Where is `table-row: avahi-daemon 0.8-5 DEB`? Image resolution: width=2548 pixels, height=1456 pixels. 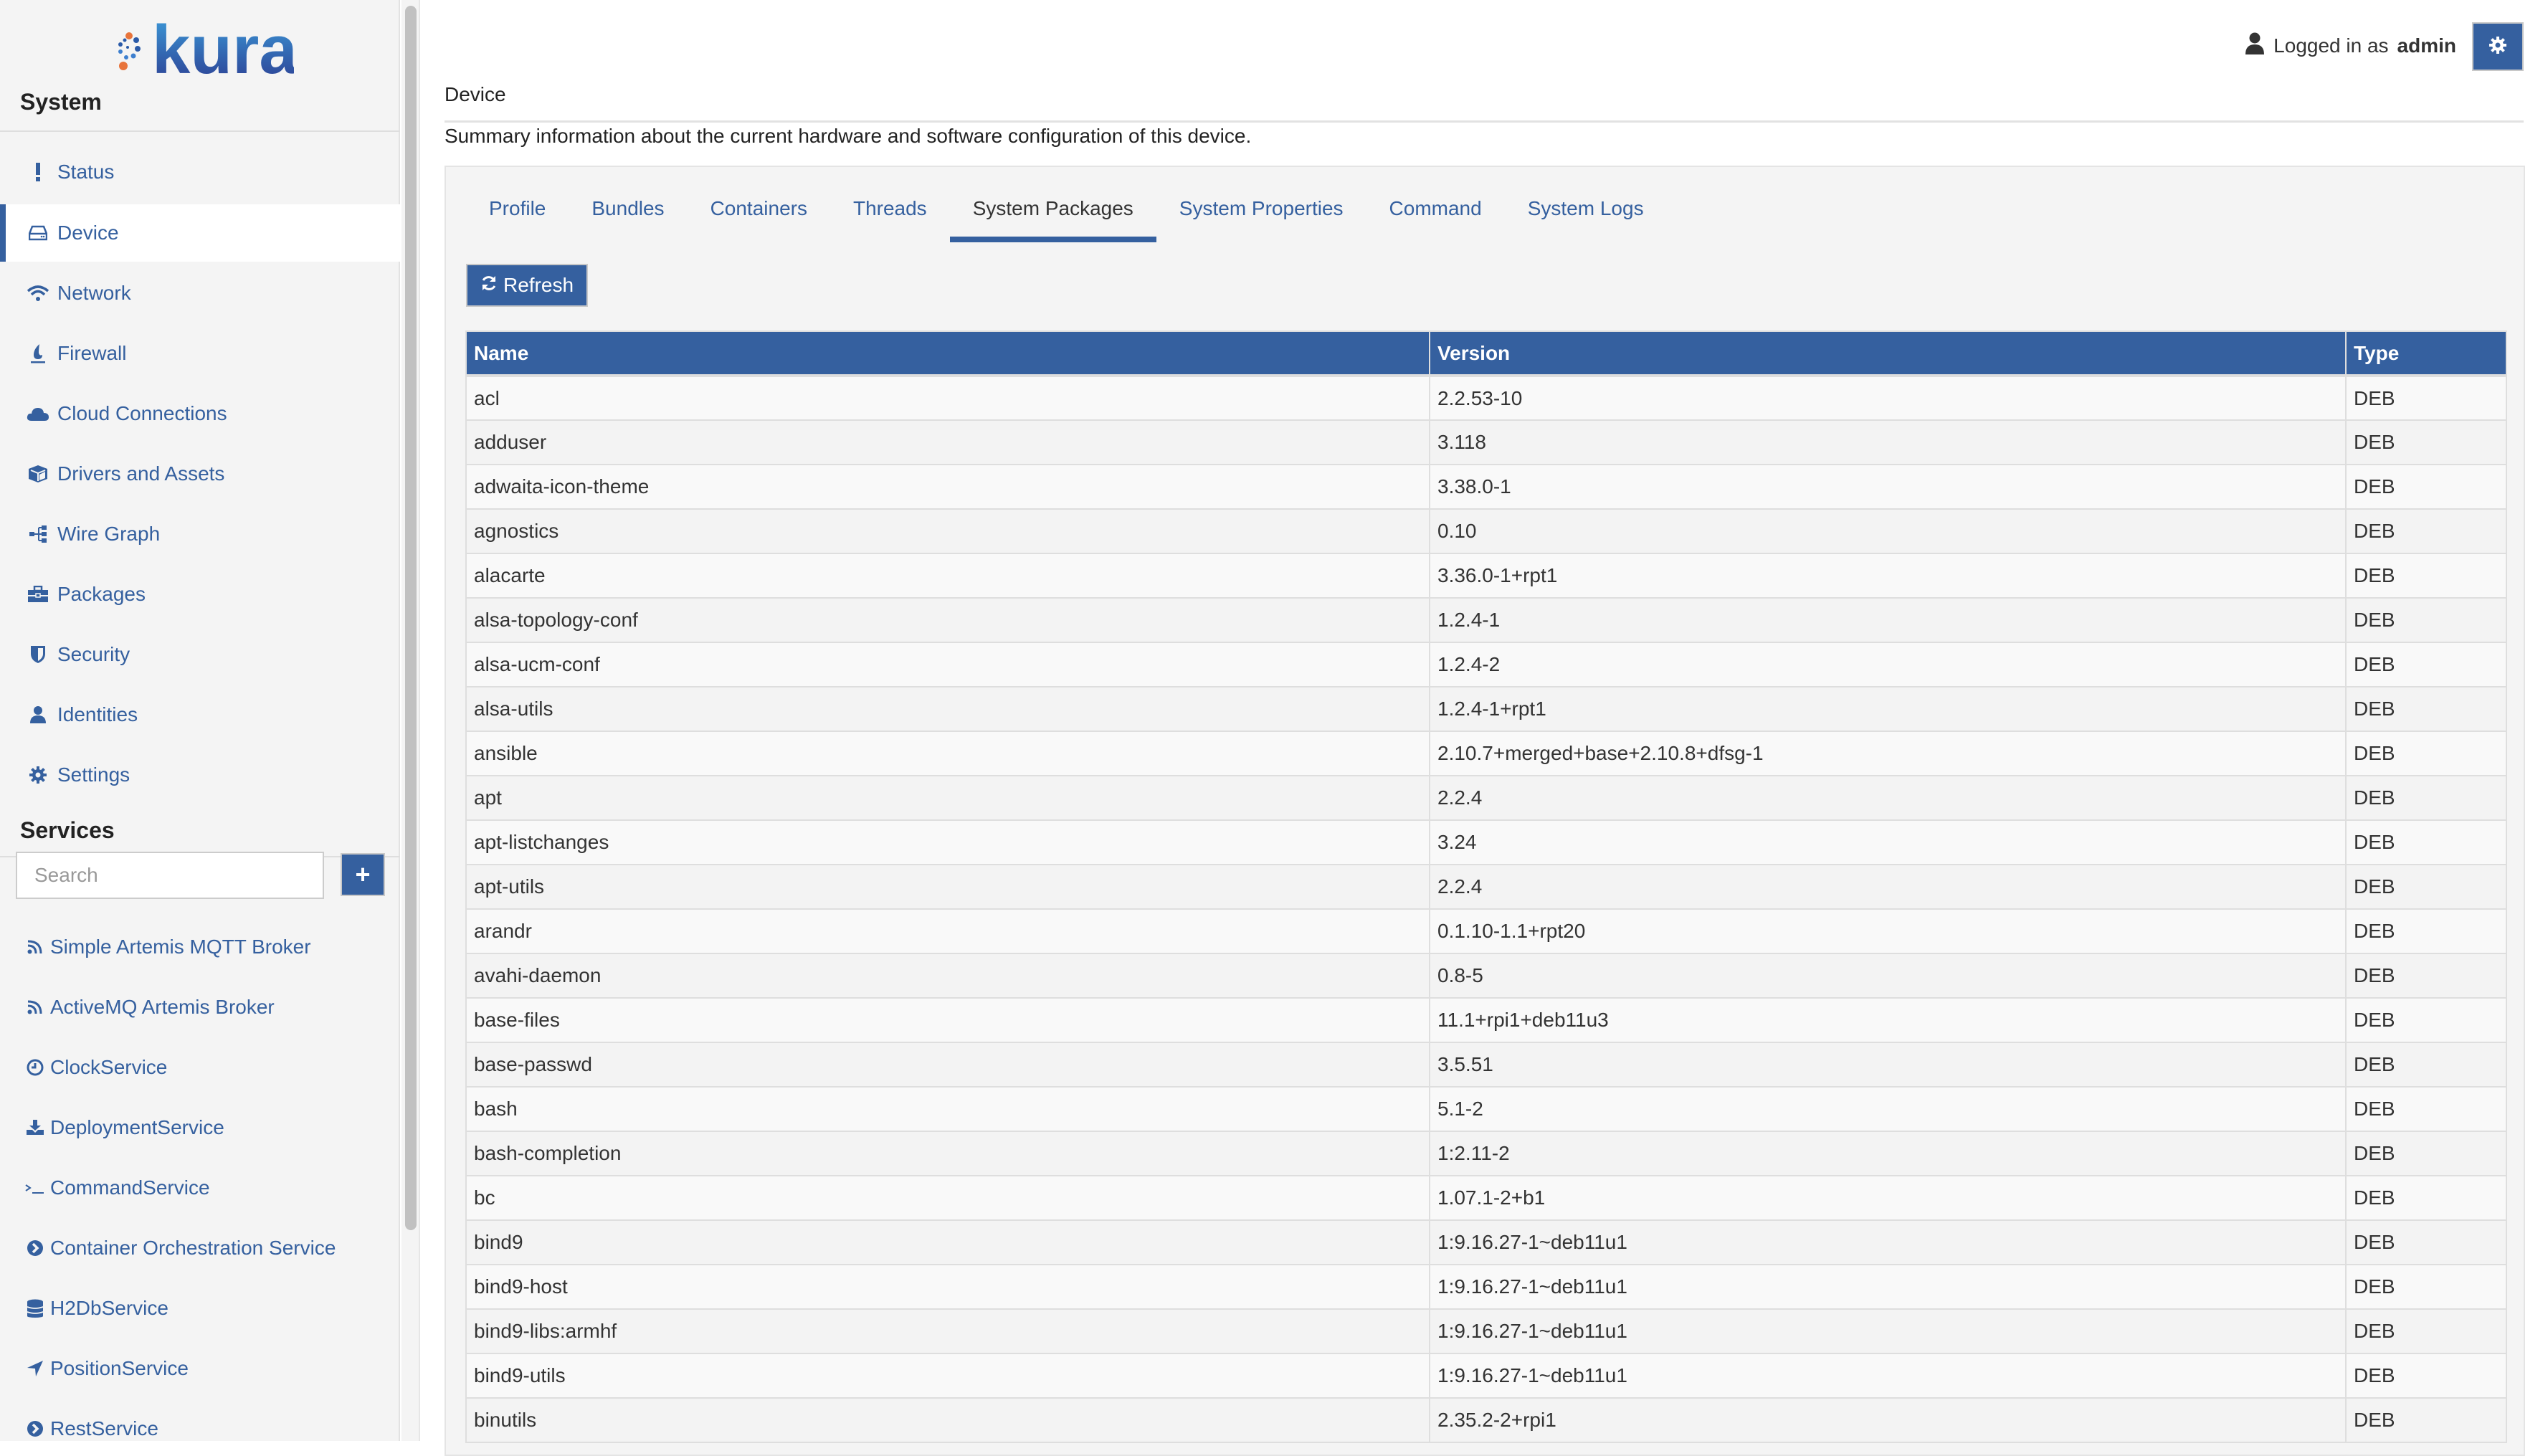
table-row: avahi-daemon 0.8-5 DEB is located at coordinates (1486, 976).